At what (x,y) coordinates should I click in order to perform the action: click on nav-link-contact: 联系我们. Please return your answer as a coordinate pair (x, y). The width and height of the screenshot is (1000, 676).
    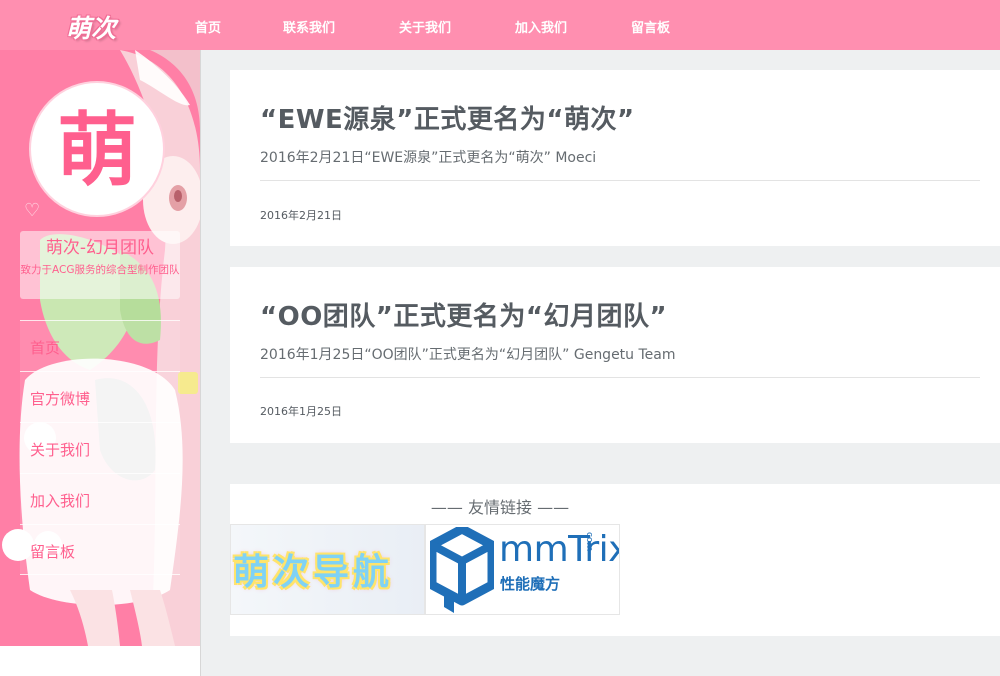
    Looking at the image, I should click on (309, 26).